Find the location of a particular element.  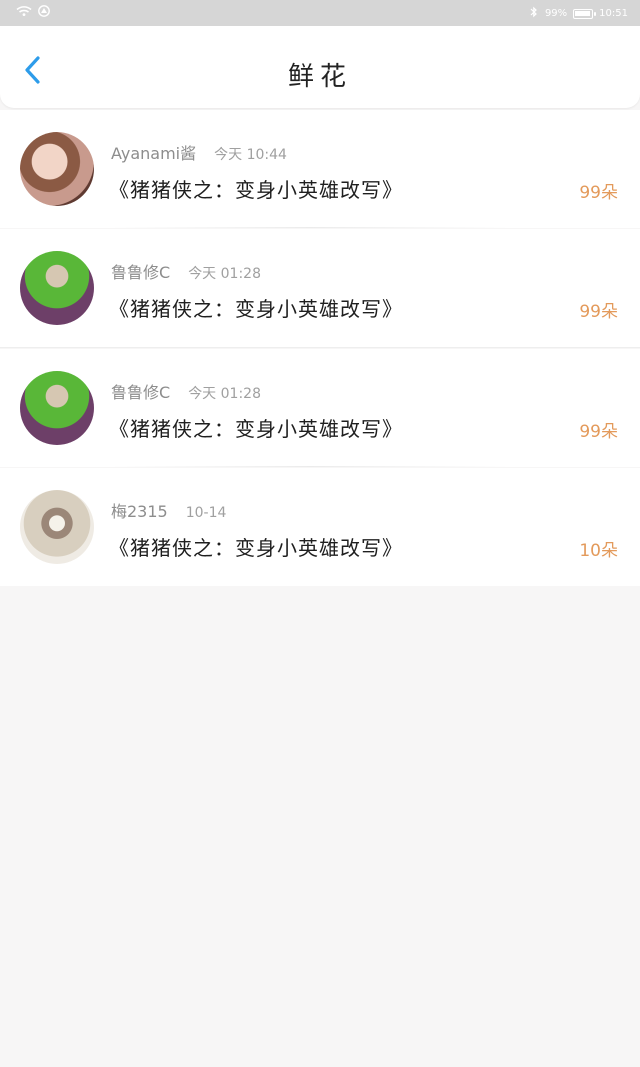

user-name: Ayanami酱 is located at coordinates (154, 153).